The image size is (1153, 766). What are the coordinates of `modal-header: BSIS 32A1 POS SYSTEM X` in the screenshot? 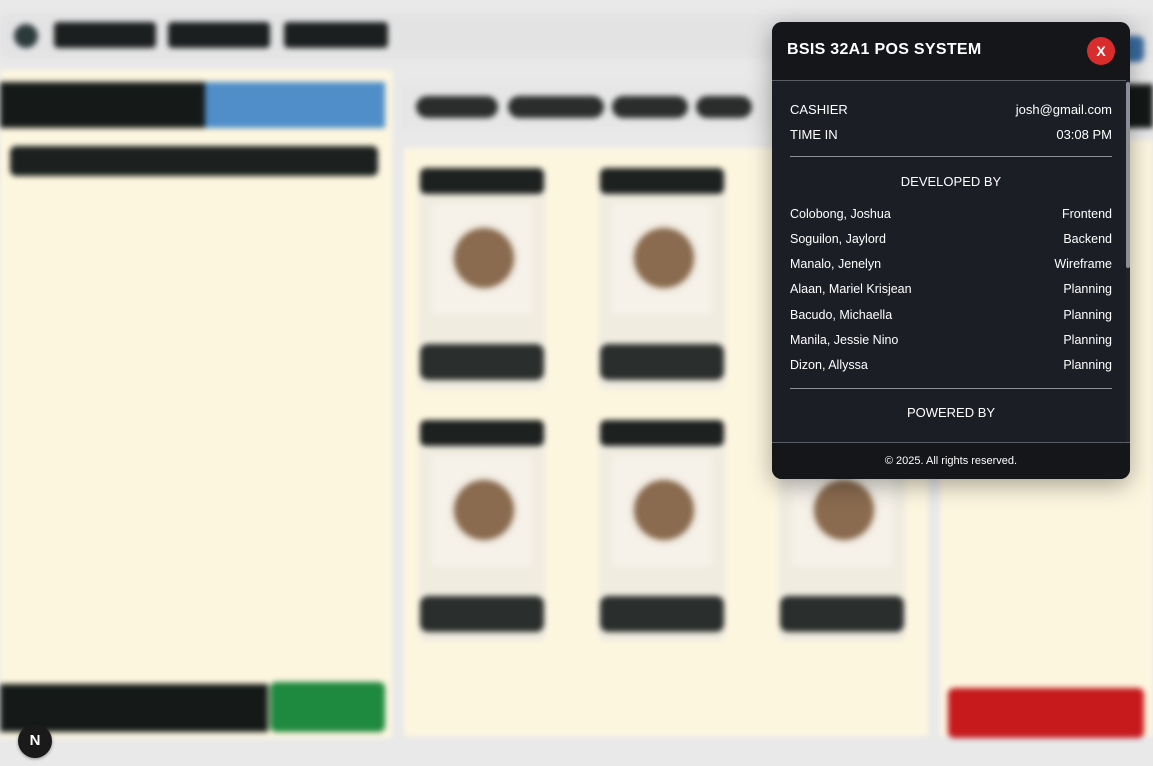 It's located at (951, 51).